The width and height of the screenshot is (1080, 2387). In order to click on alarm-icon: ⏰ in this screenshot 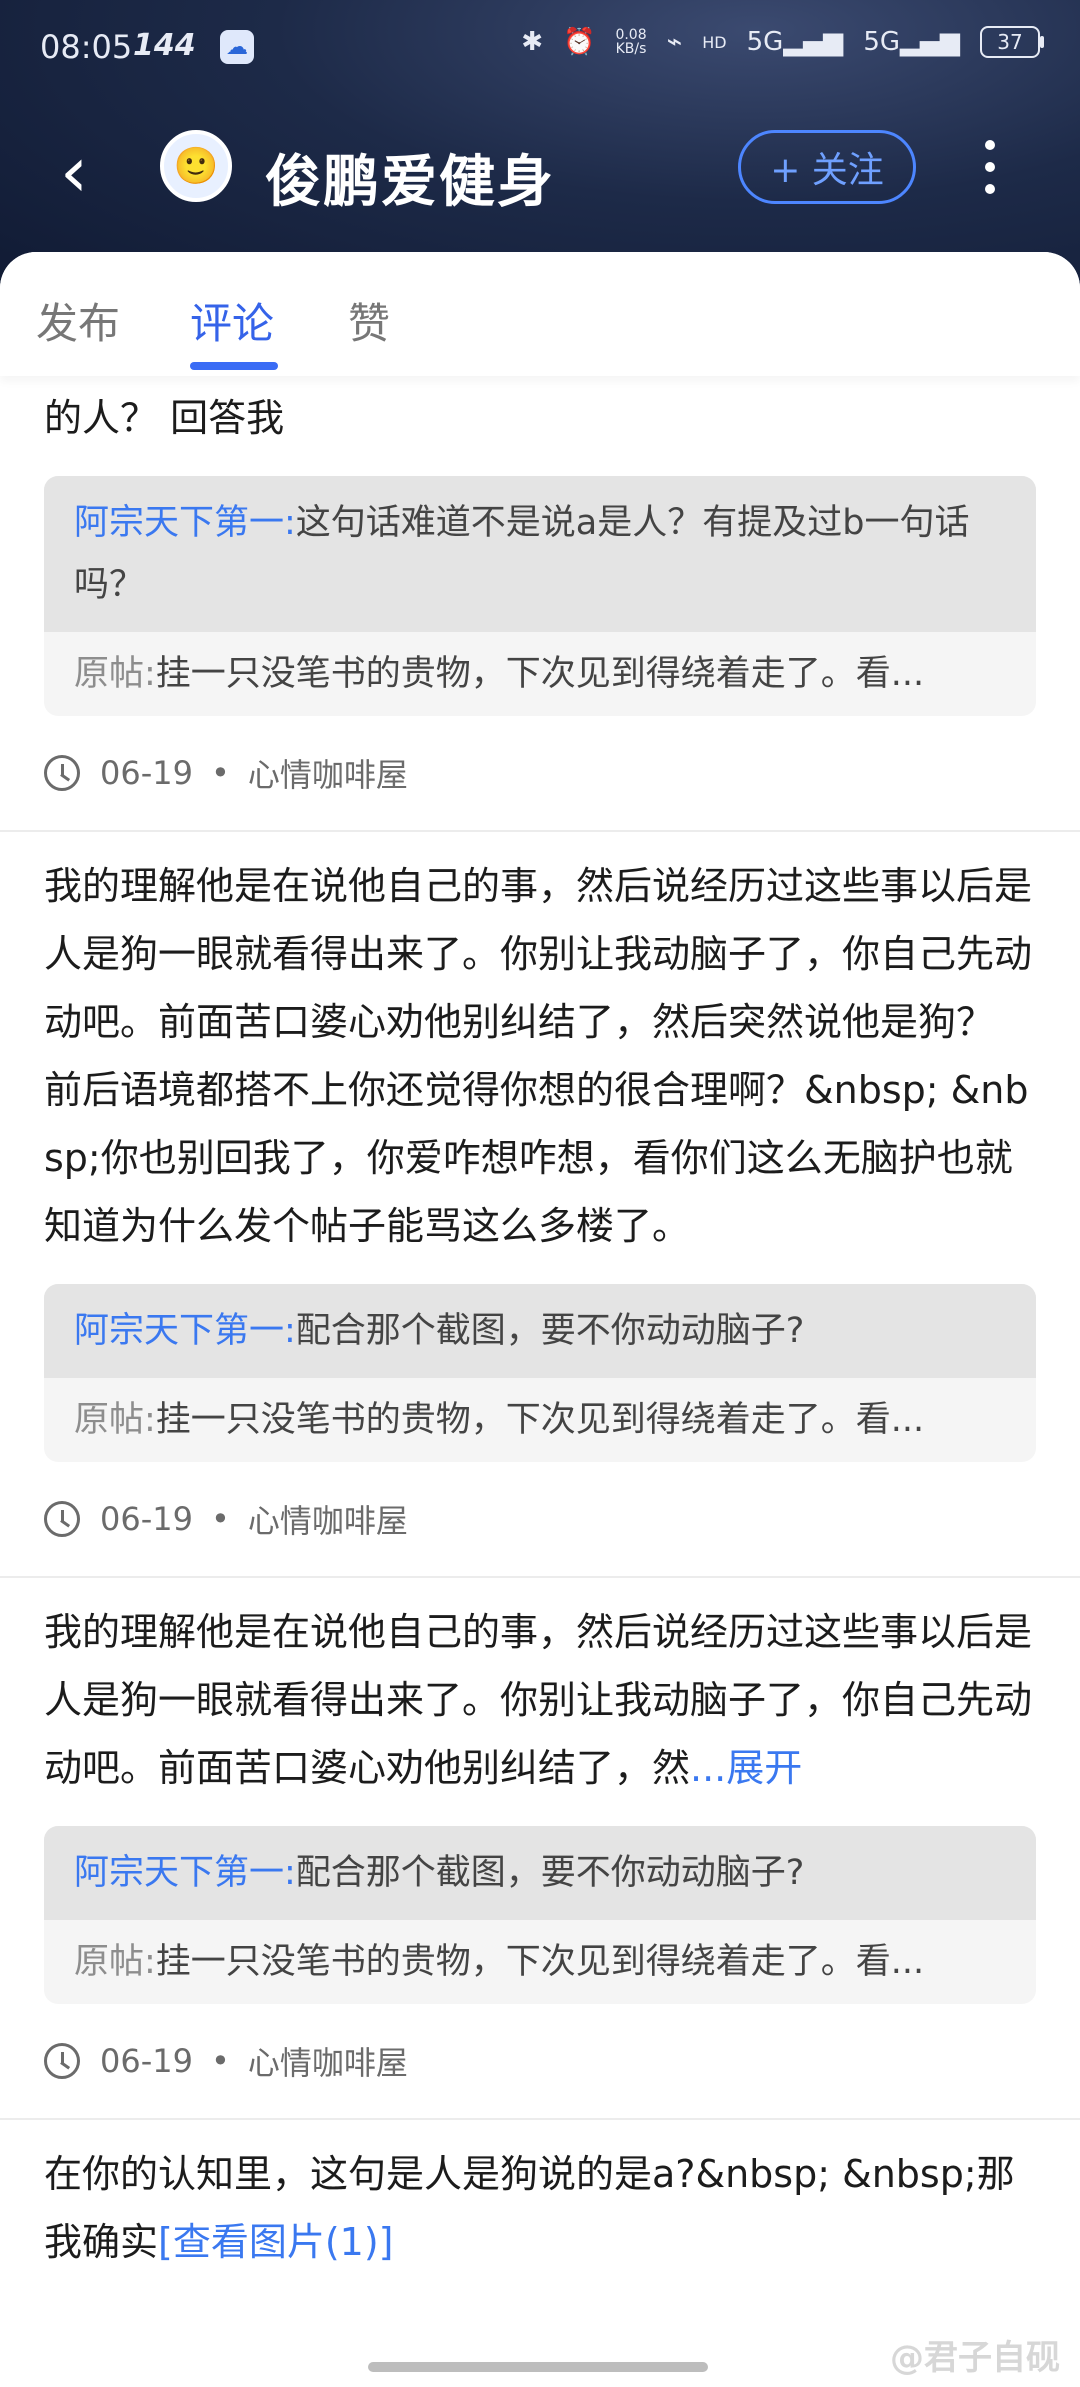, I will do `click(579, 42)`.